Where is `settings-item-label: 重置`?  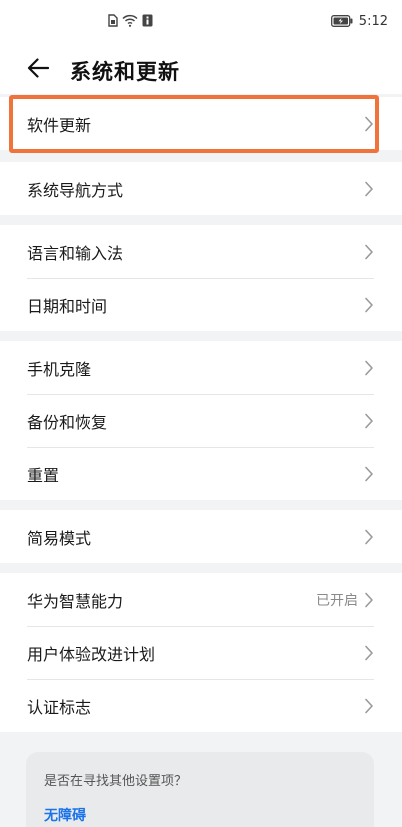 settings-item-label: 重置 is located at coordinates (43, 475).